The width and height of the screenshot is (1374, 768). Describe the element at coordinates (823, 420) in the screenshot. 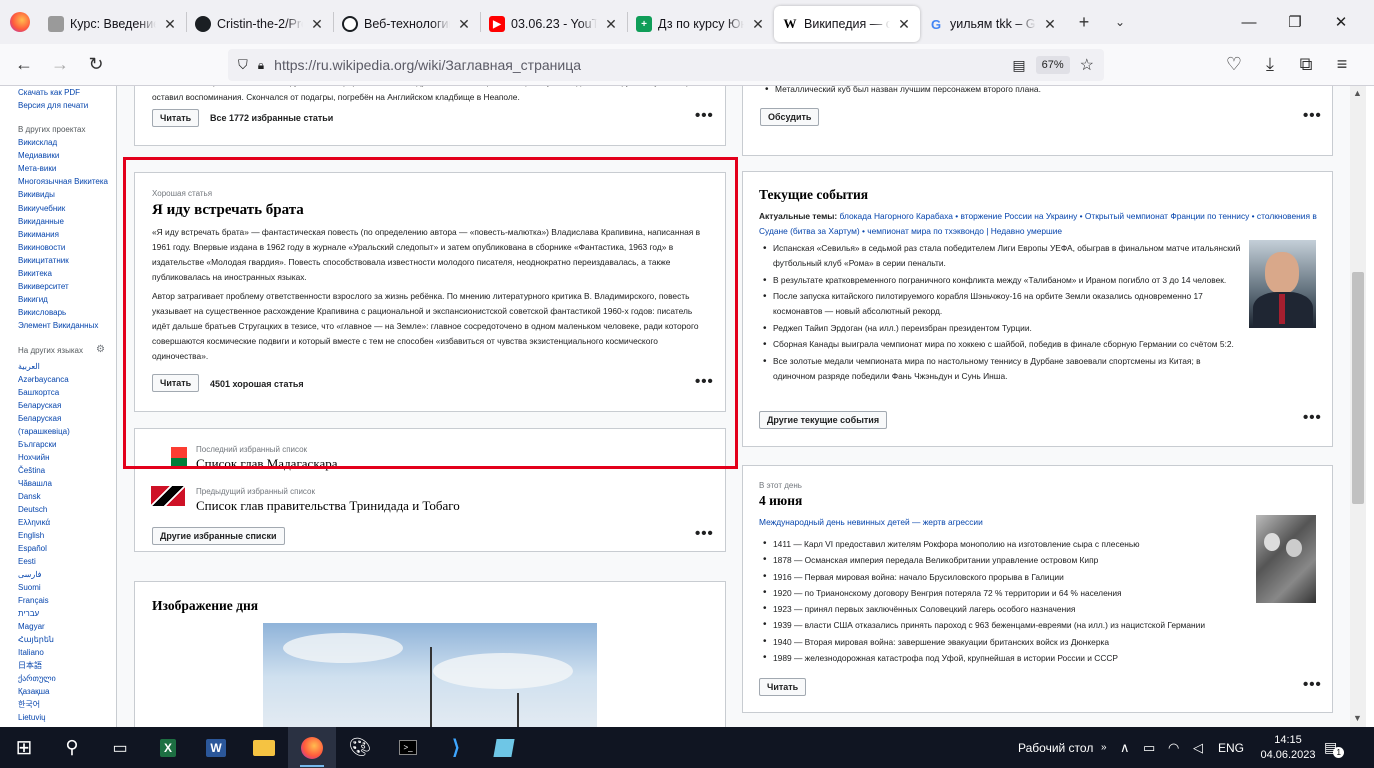

I see `more-events-button: Другие текущие события` at that location.